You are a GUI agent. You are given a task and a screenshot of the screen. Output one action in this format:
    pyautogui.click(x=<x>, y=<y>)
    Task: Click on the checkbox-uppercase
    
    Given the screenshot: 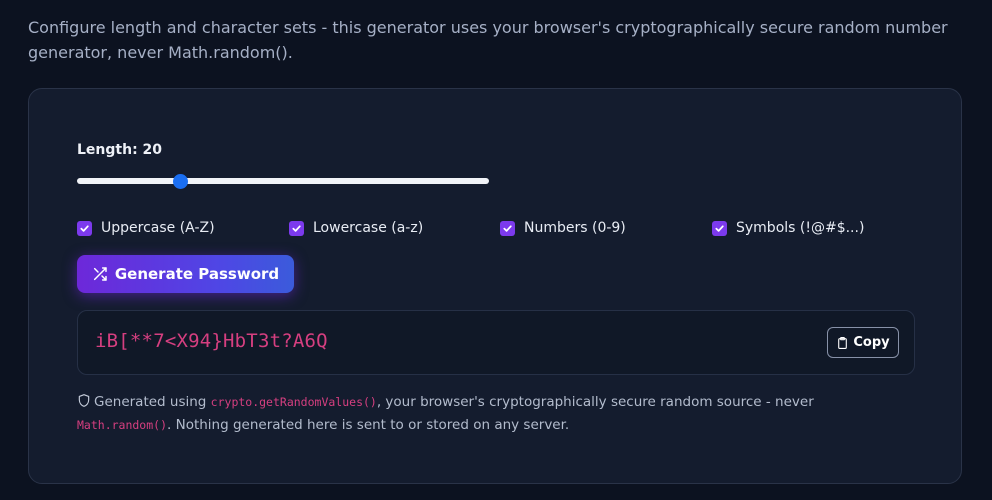 What is the action you would take?
    pyautogui.click(x=84, y=228)
    